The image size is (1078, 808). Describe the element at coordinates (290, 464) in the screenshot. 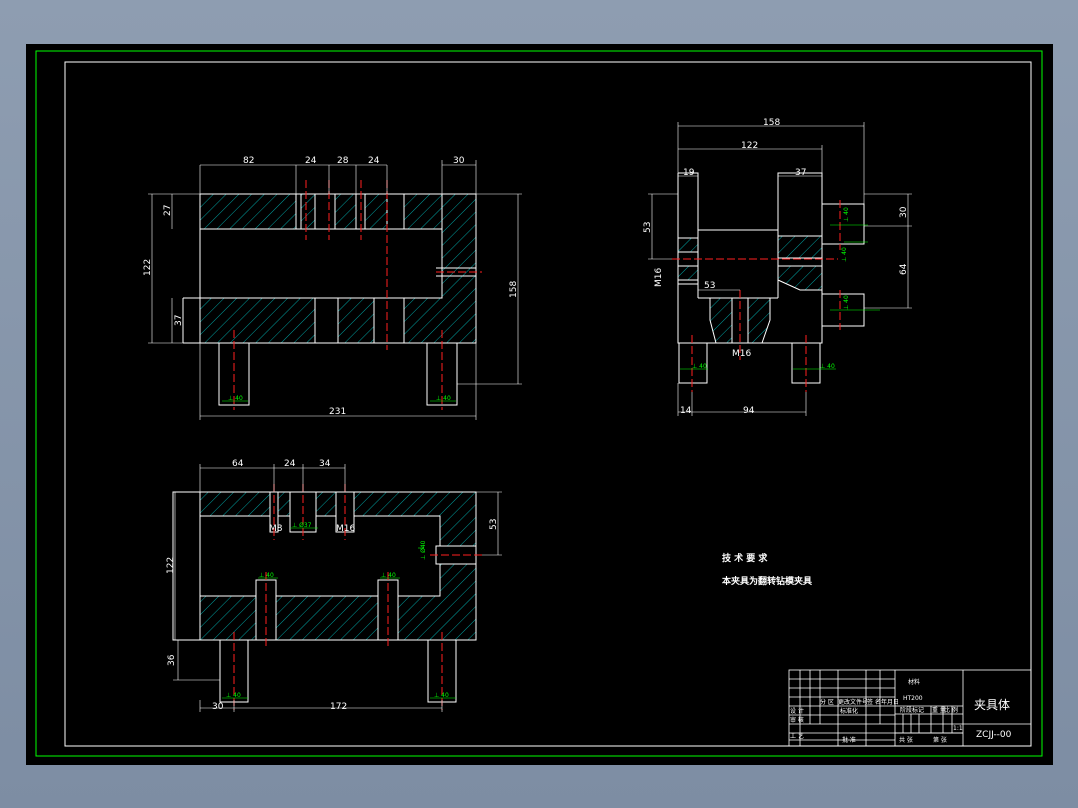

I see `dim-top-24: 24` at that location.